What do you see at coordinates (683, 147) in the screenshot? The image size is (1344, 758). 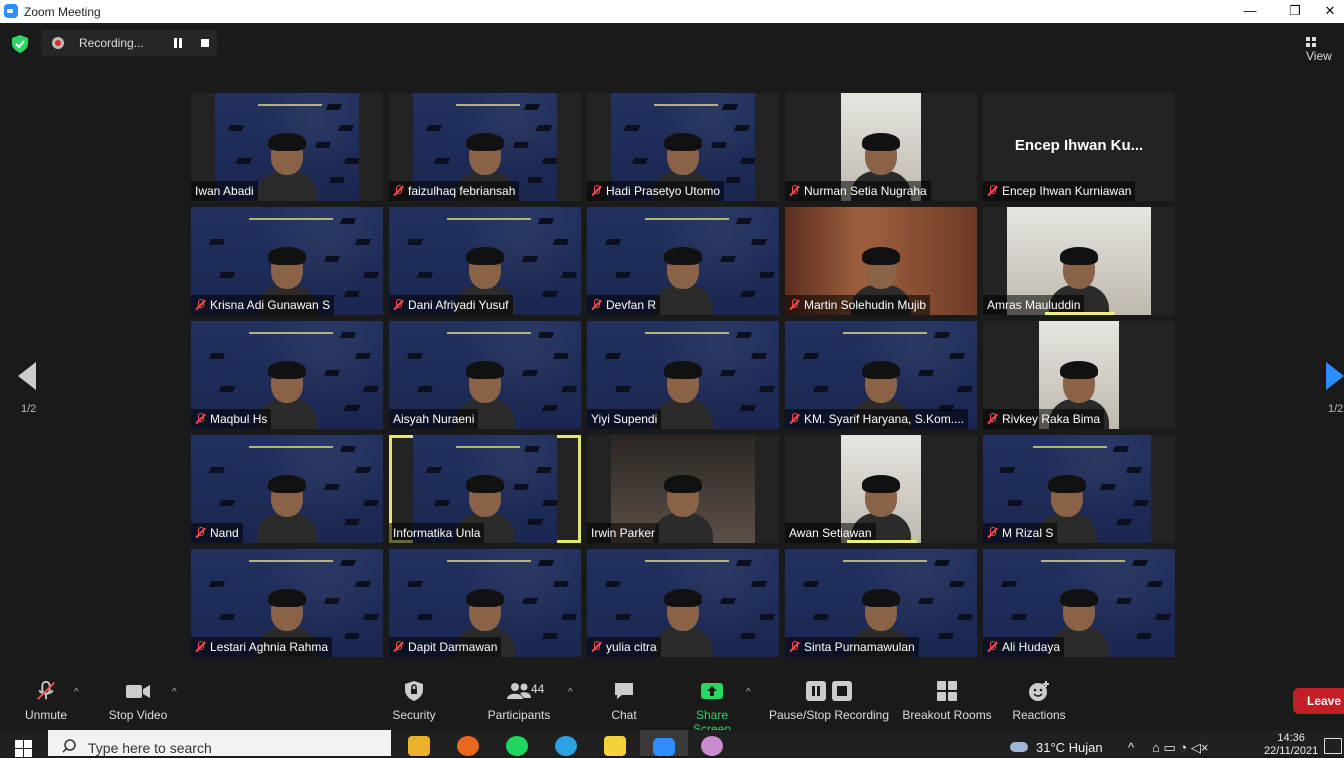 I see `participant-tile: Hadi Prasetyo Utomo` at bounding box center [683, 147].